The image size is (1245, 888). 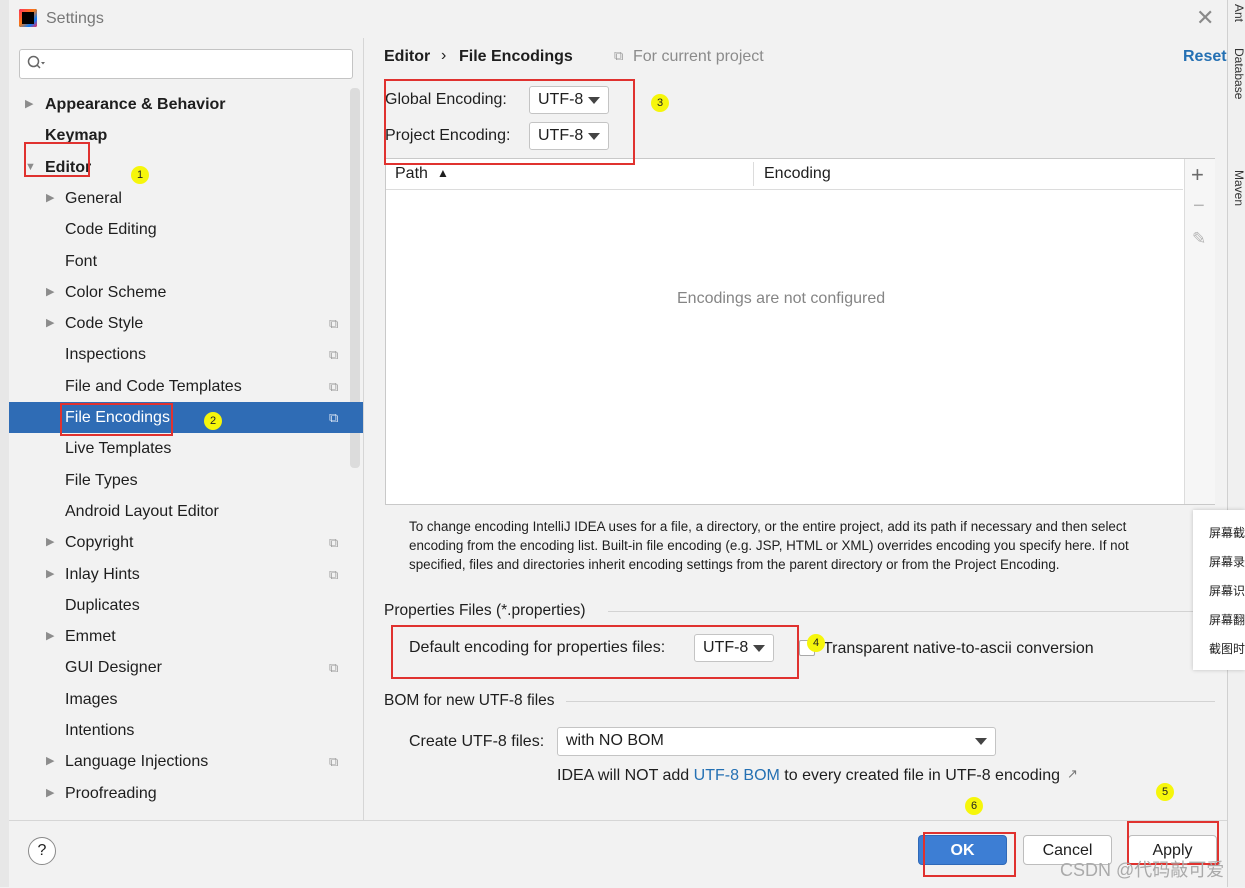 What do you see at coordinates (1199, 239) in the screenshot?
I see `edit-icon: ✎` at bounding box center [1199, 239].